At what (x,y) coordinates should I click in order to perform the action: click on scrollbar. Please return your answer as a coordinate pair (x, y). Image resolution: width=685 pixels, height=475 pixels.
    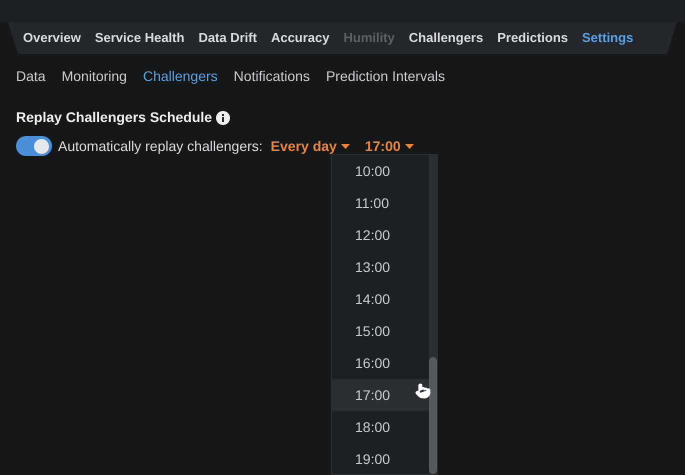
    Looking at the image, I should click on (433, 314).